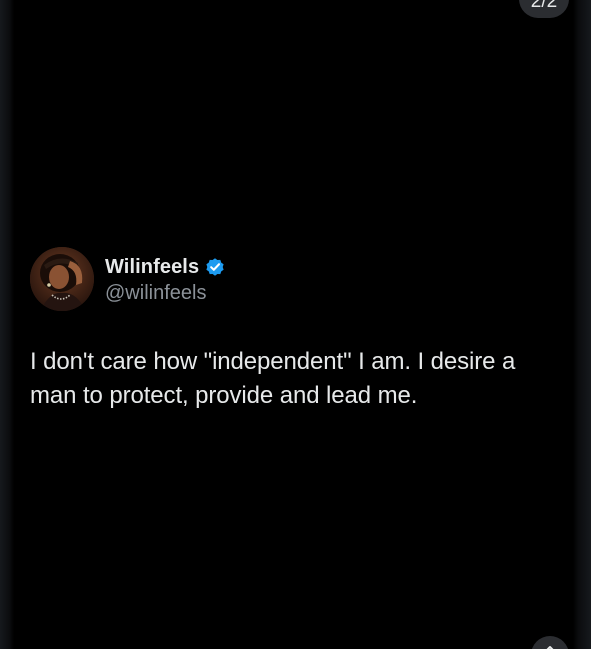 The image size is (591, 649). I want to click on user-handle: @wilinfeels, so click(165, 293).